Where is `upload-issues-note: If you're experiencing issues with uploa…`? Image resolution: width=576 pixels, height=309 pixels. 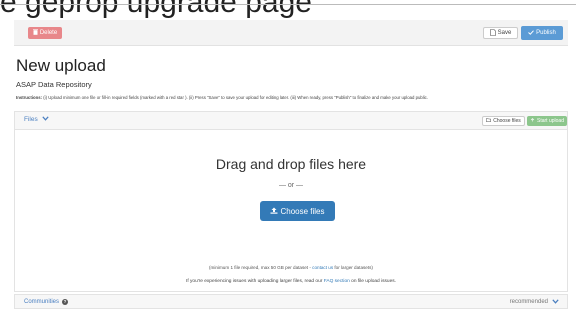
upload-issues-note: If you're experiencing issues with uploa… is located at coordinates (291, 281).